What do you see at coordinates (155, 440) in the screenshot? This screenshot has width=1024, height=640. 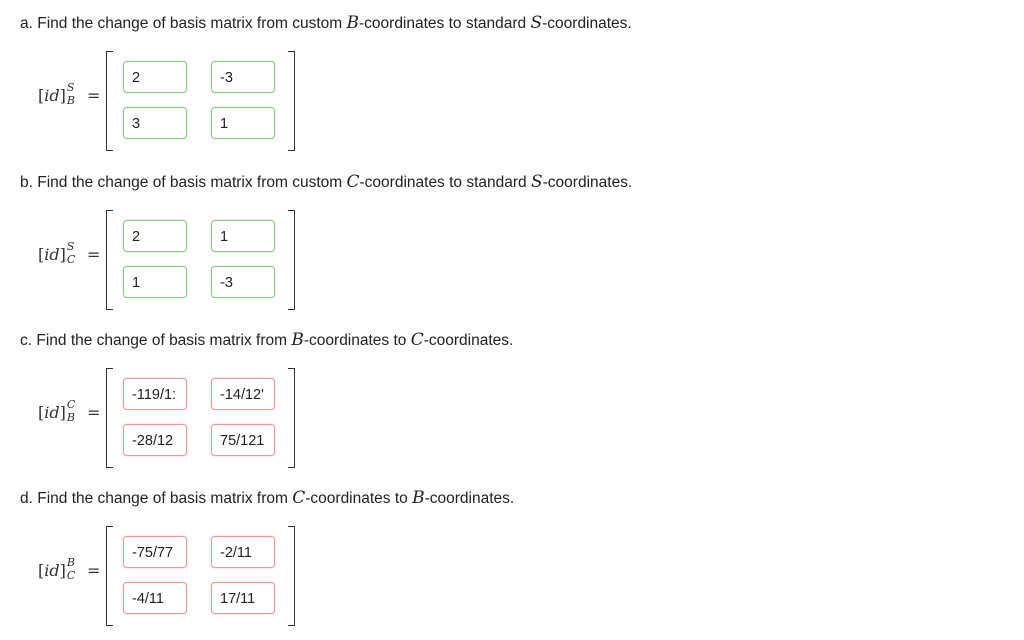 I see `matrix-cell-r2c1: -28/12` at bounding box center [155, 440].